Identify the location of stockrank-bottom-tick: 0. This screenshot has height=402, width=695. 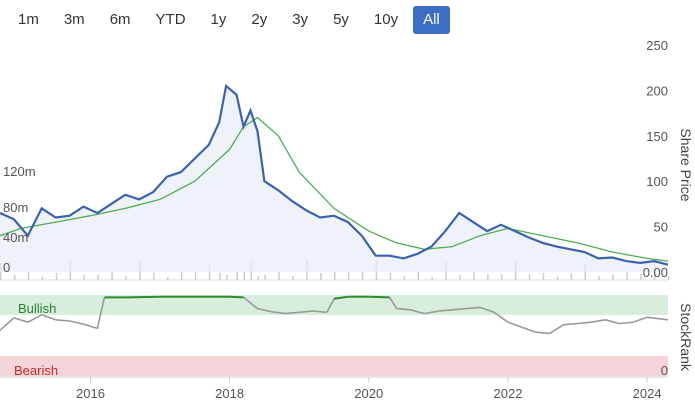
(664, 370).